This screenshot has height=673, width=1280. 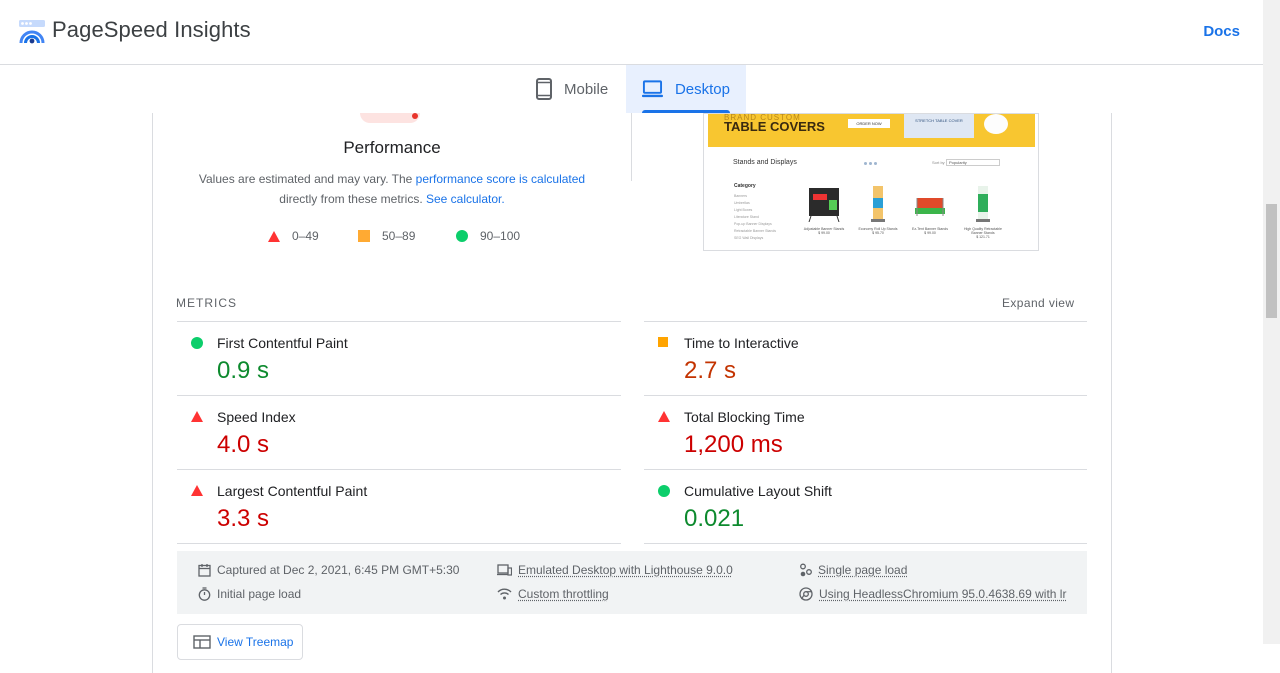 I want to click on laptop-icon, so click(x=652, y=89).